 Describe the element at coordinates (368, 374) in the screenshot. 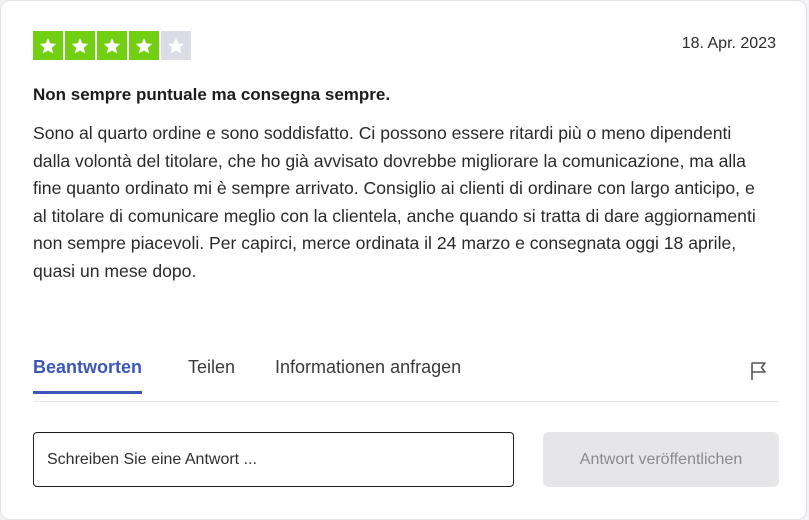

I see `tab-request-info: Informationen anfragen` at that location.